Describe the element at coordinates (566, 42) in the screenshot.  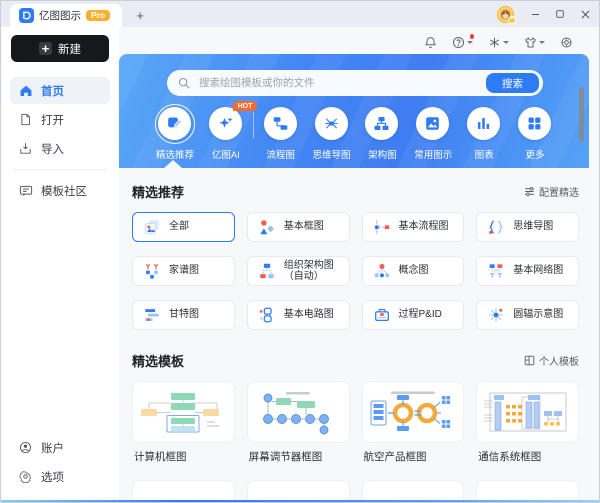
I see `settings-icon` at that location.